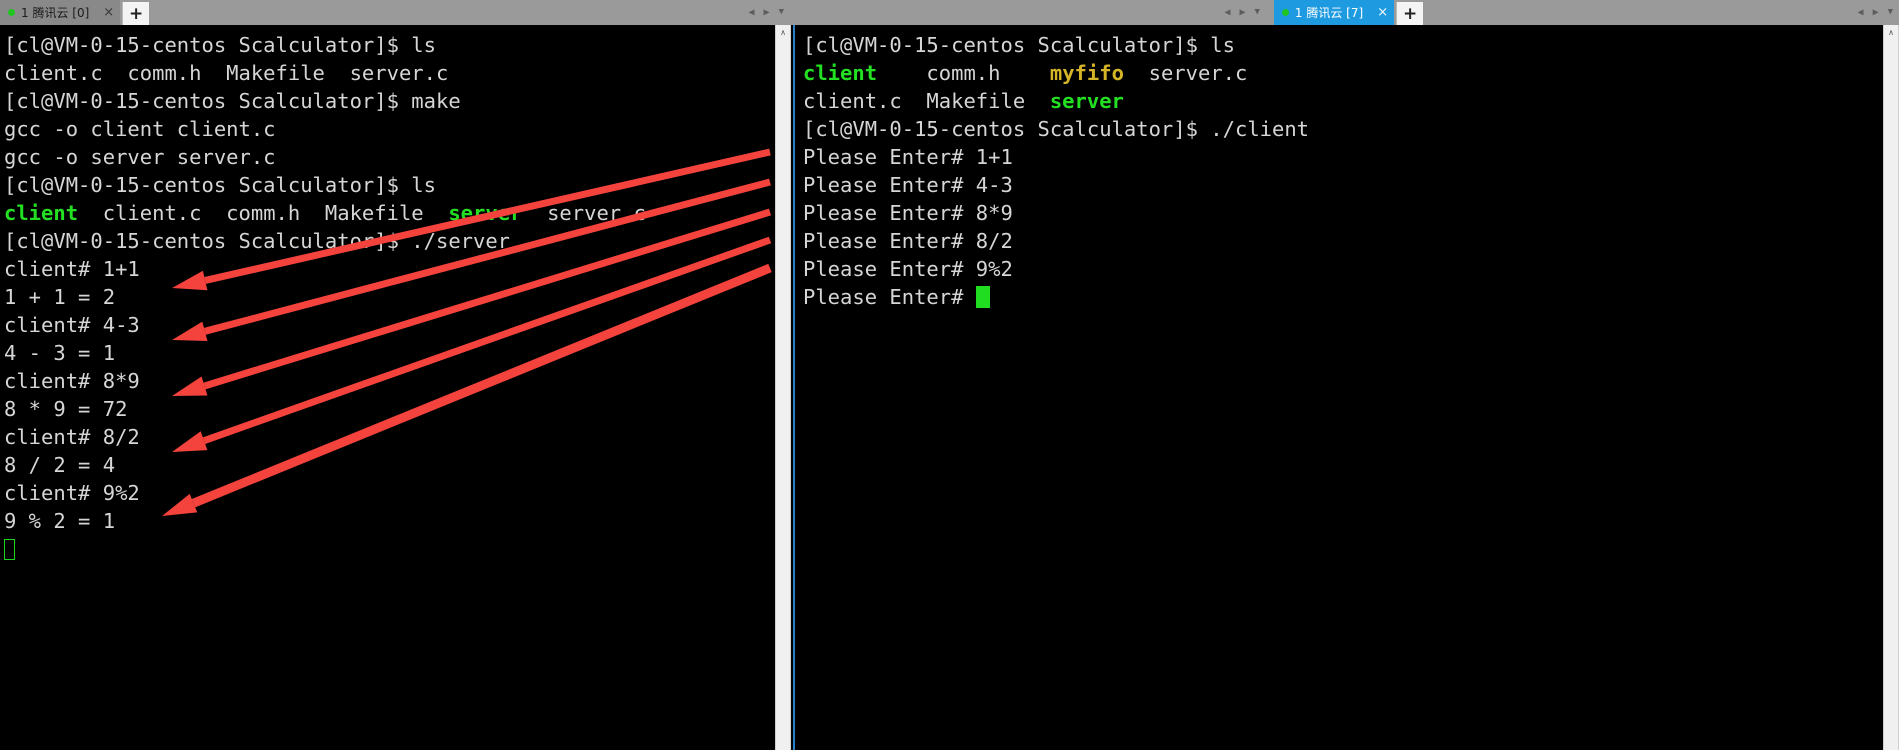 The image size is (1899, 750). I want to click on right-tab-nav-group-left: ◀ ▶ ▼, so click(1240, 12).